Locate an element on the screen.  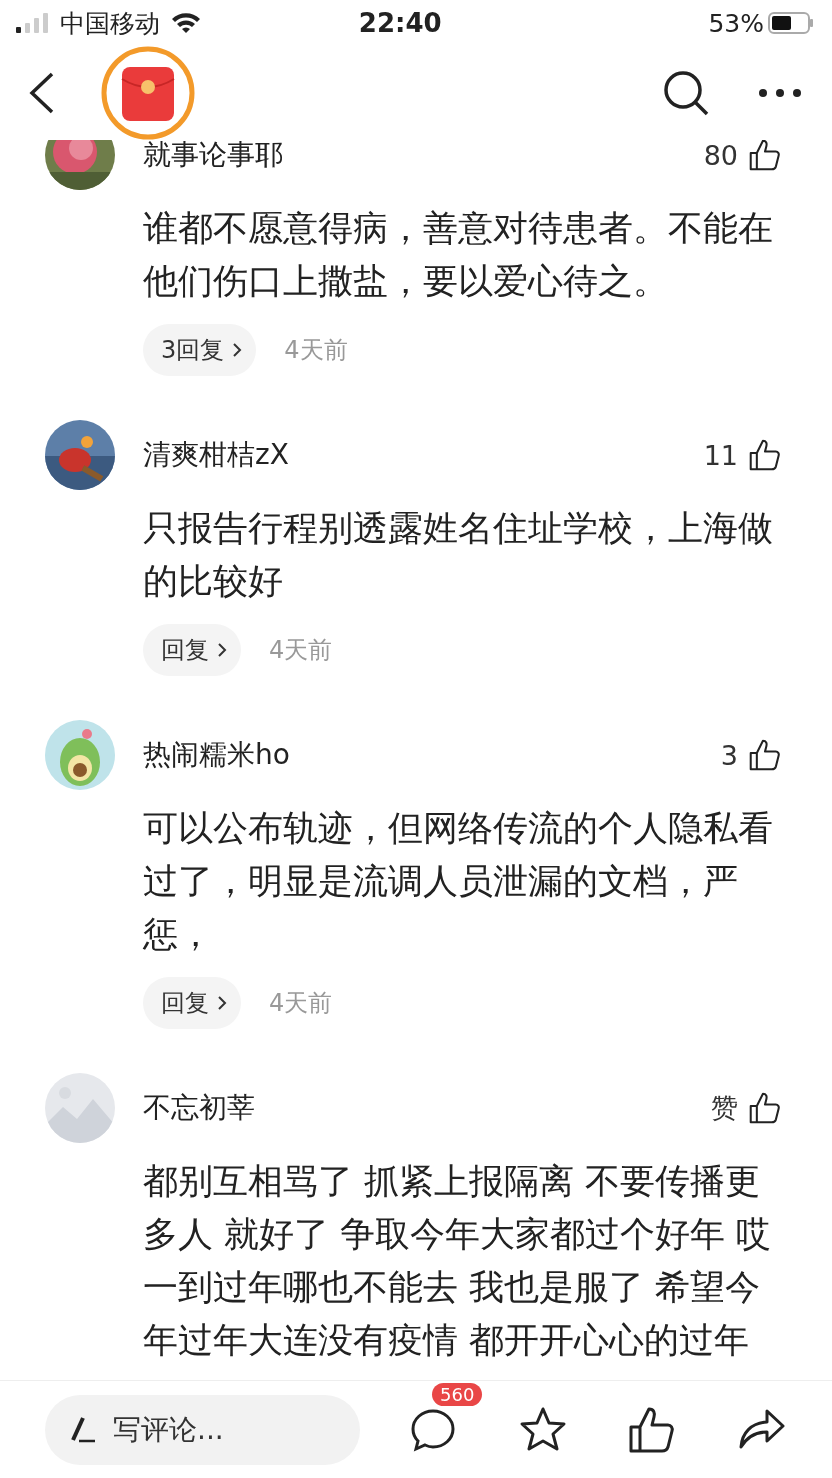
battery-percentage: 53% is located at coordinates (736, 23).